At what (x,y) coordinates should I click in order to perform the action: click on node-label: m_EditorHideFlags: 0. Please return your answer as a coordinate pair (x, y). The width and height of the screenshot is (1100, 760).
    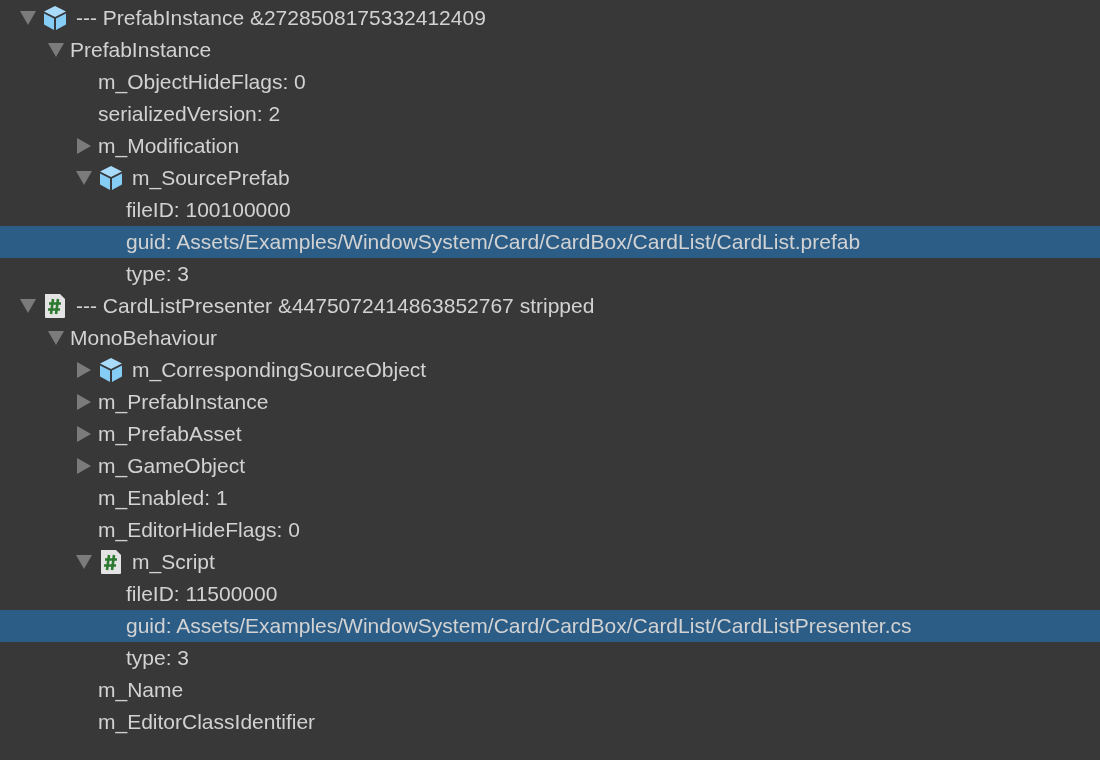
    Looking at the image, I should click on (199, 530).